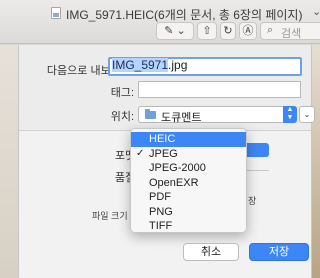  Describe the element at coordinates (188, 154) in the screenshot. I see `format-option-jpeg: ✓ JPEG` at that location.